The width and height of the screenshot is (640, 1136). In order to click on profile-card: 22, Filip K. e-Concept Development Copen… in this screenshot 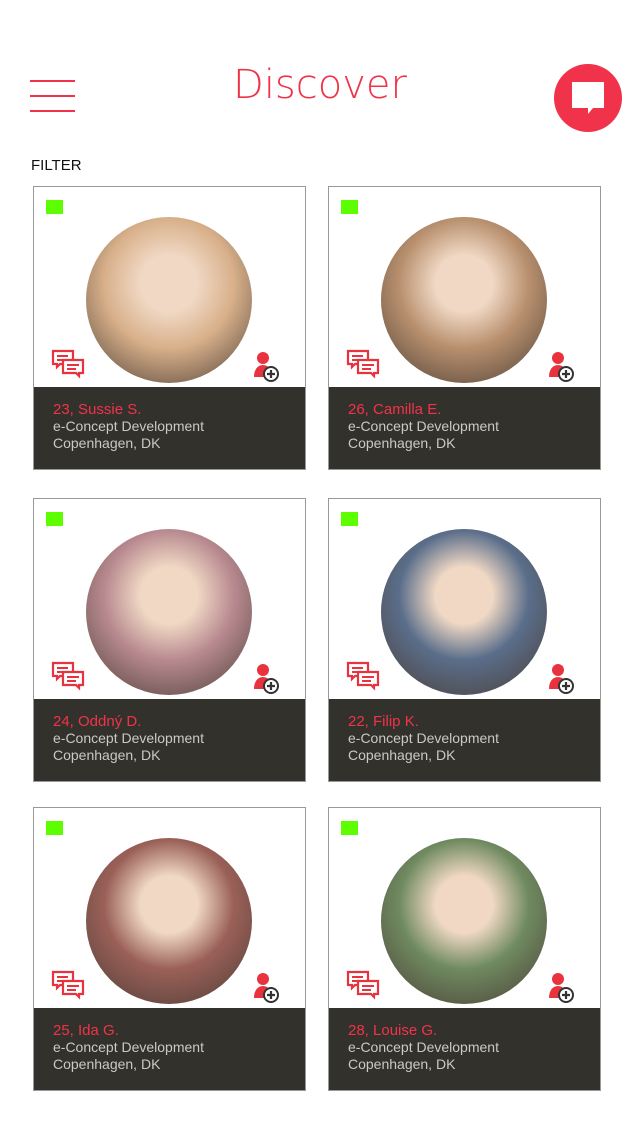, I will do `click(464, 640)`.